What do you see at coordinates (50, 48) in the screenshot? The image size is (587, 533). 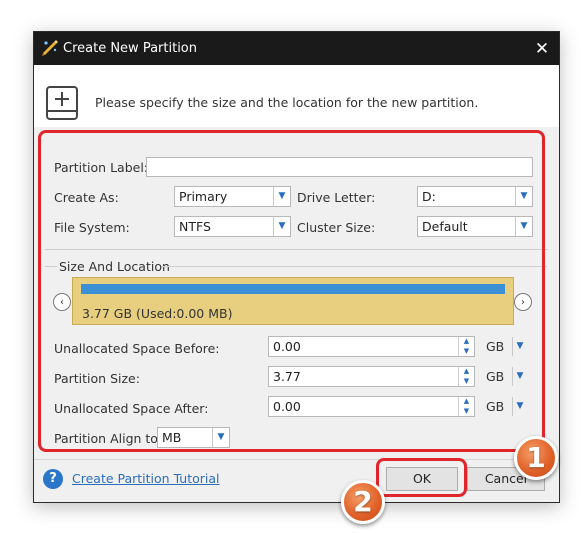 I see `app-icon` at bounding box center [50, 48].